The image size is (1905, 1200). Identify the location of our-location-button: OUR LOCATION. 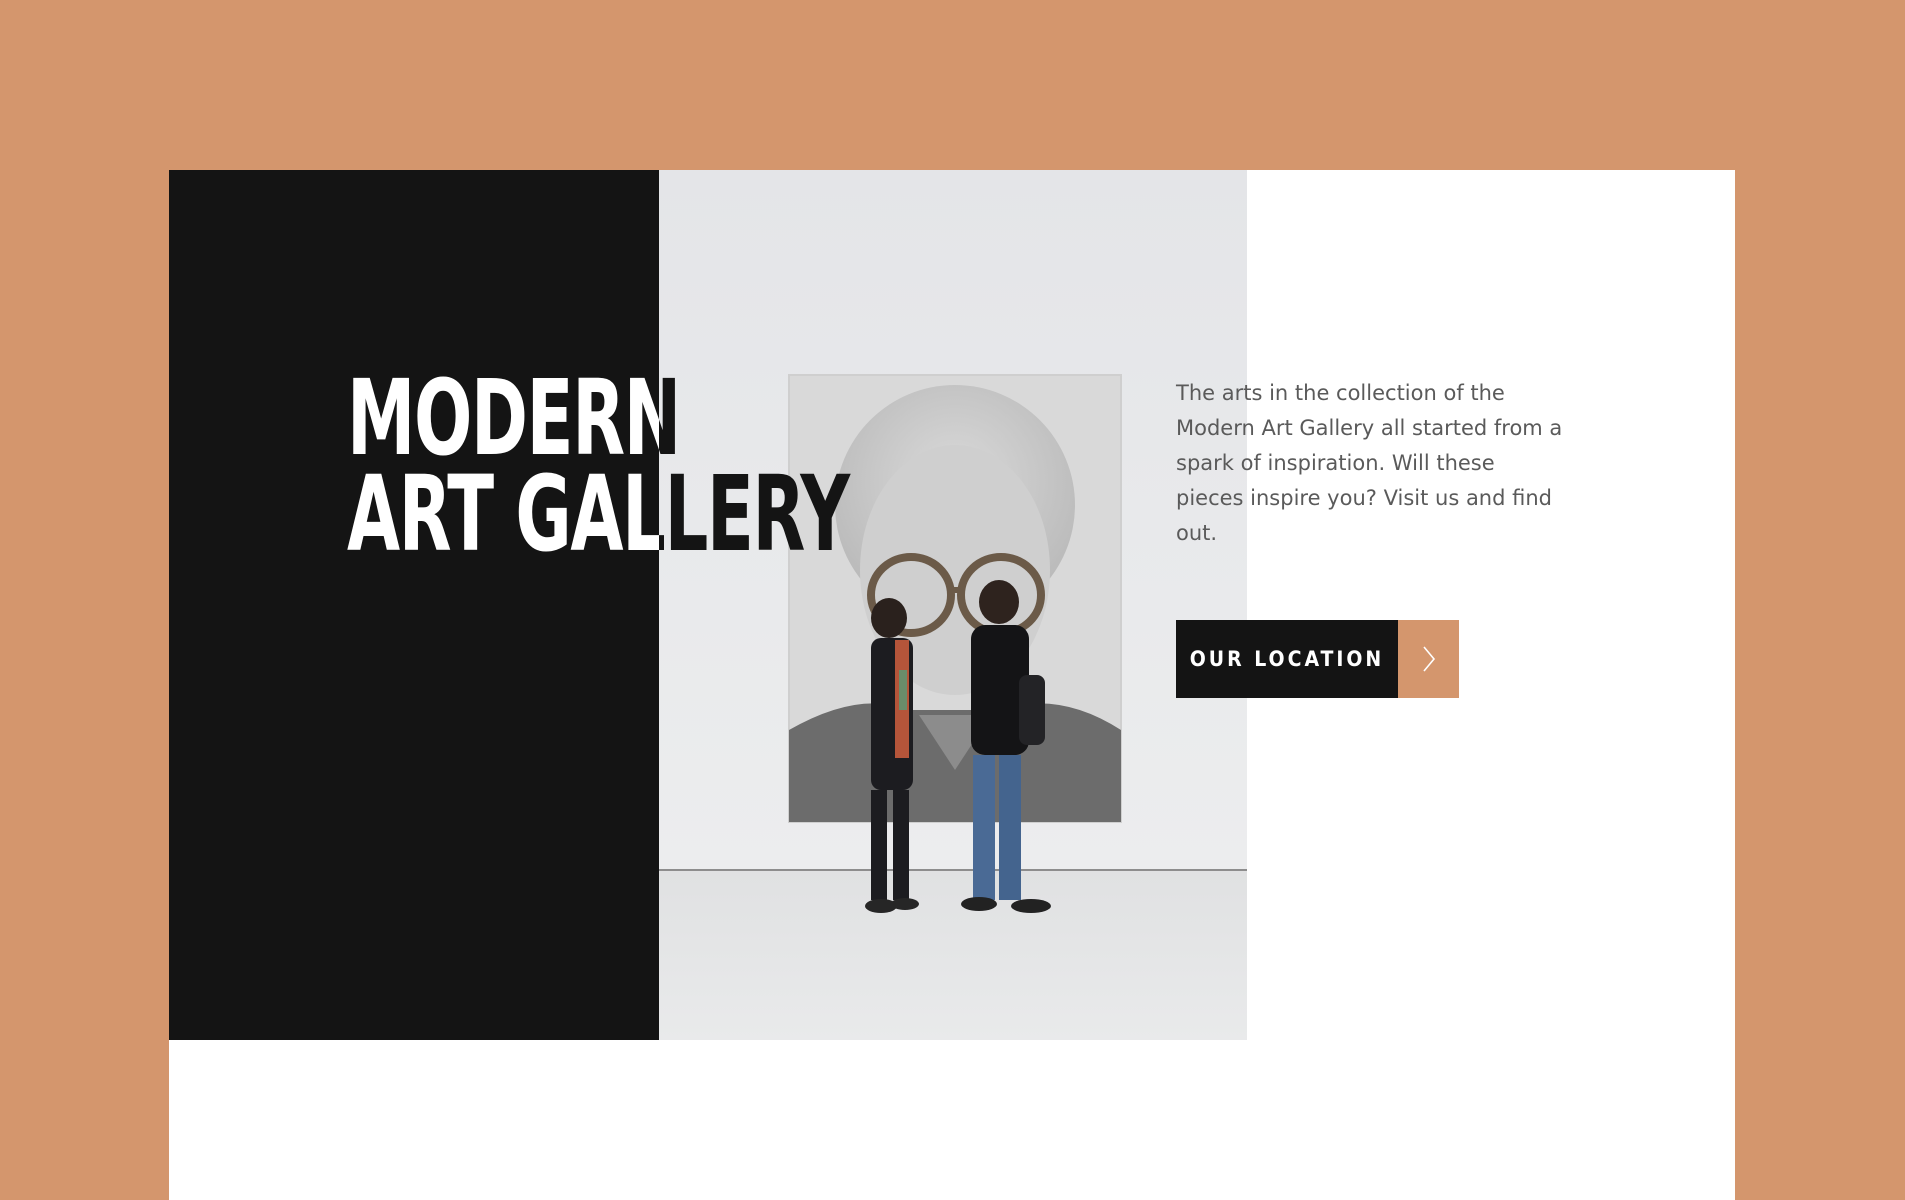
(1317, 659).